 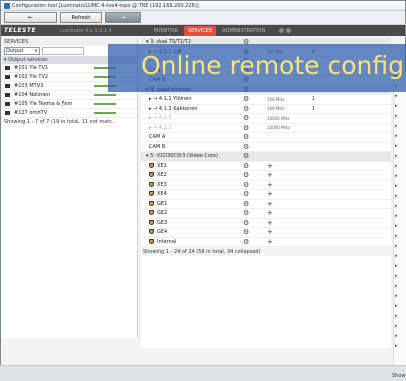 I want to click on forward-button: →, so click(x=123, y=17).